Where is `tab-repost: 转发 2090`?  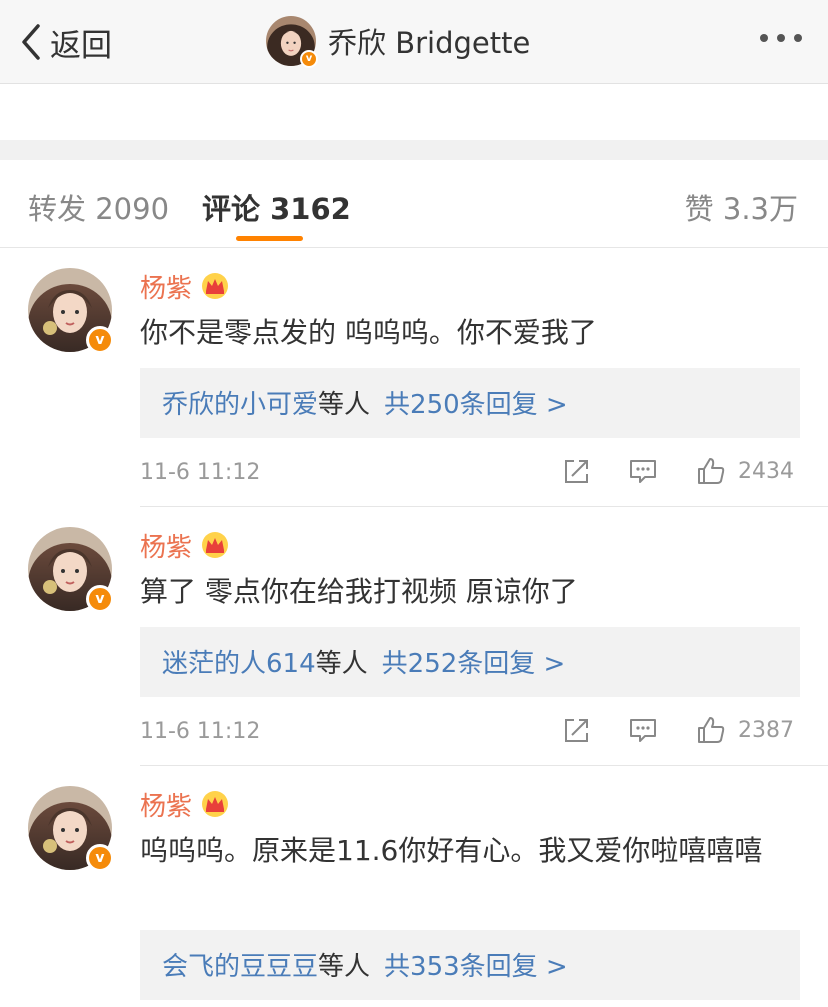 tab-repost: 转发 2090 is located at coordinates (98, 207).